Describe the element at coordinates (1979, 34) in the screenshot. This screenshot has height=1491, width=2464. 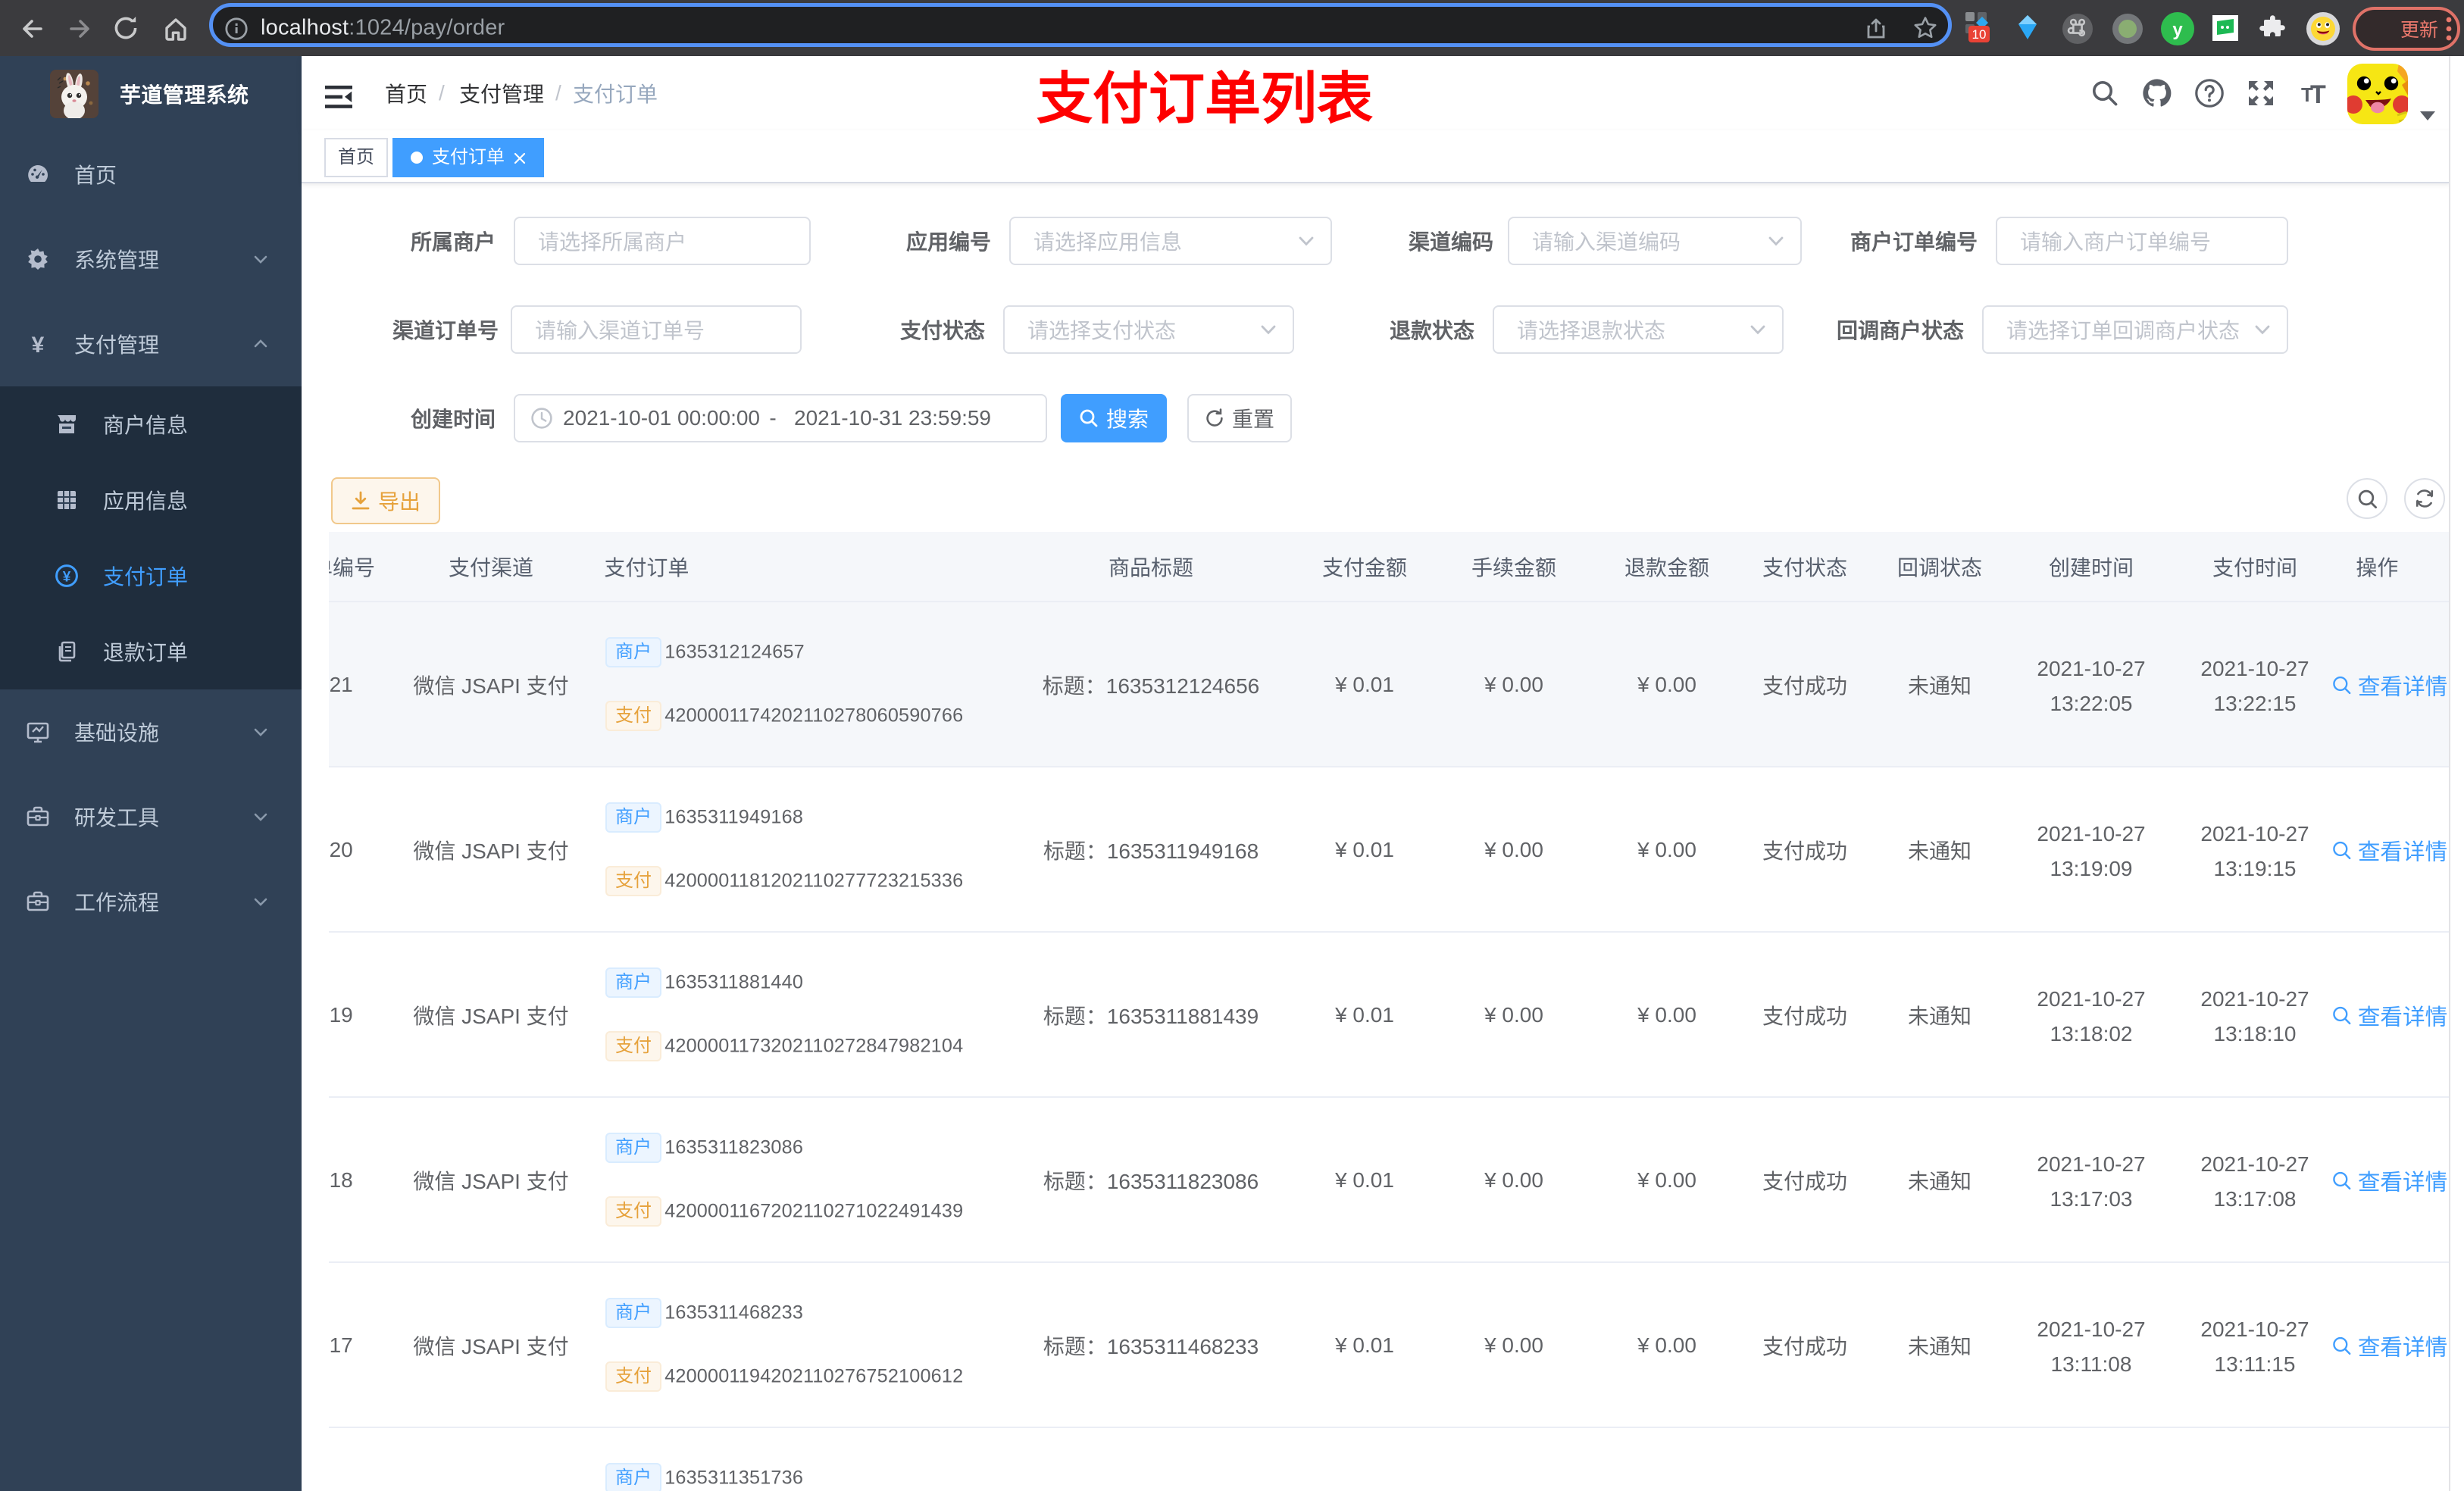
I see `svg-text: 10` at that location.